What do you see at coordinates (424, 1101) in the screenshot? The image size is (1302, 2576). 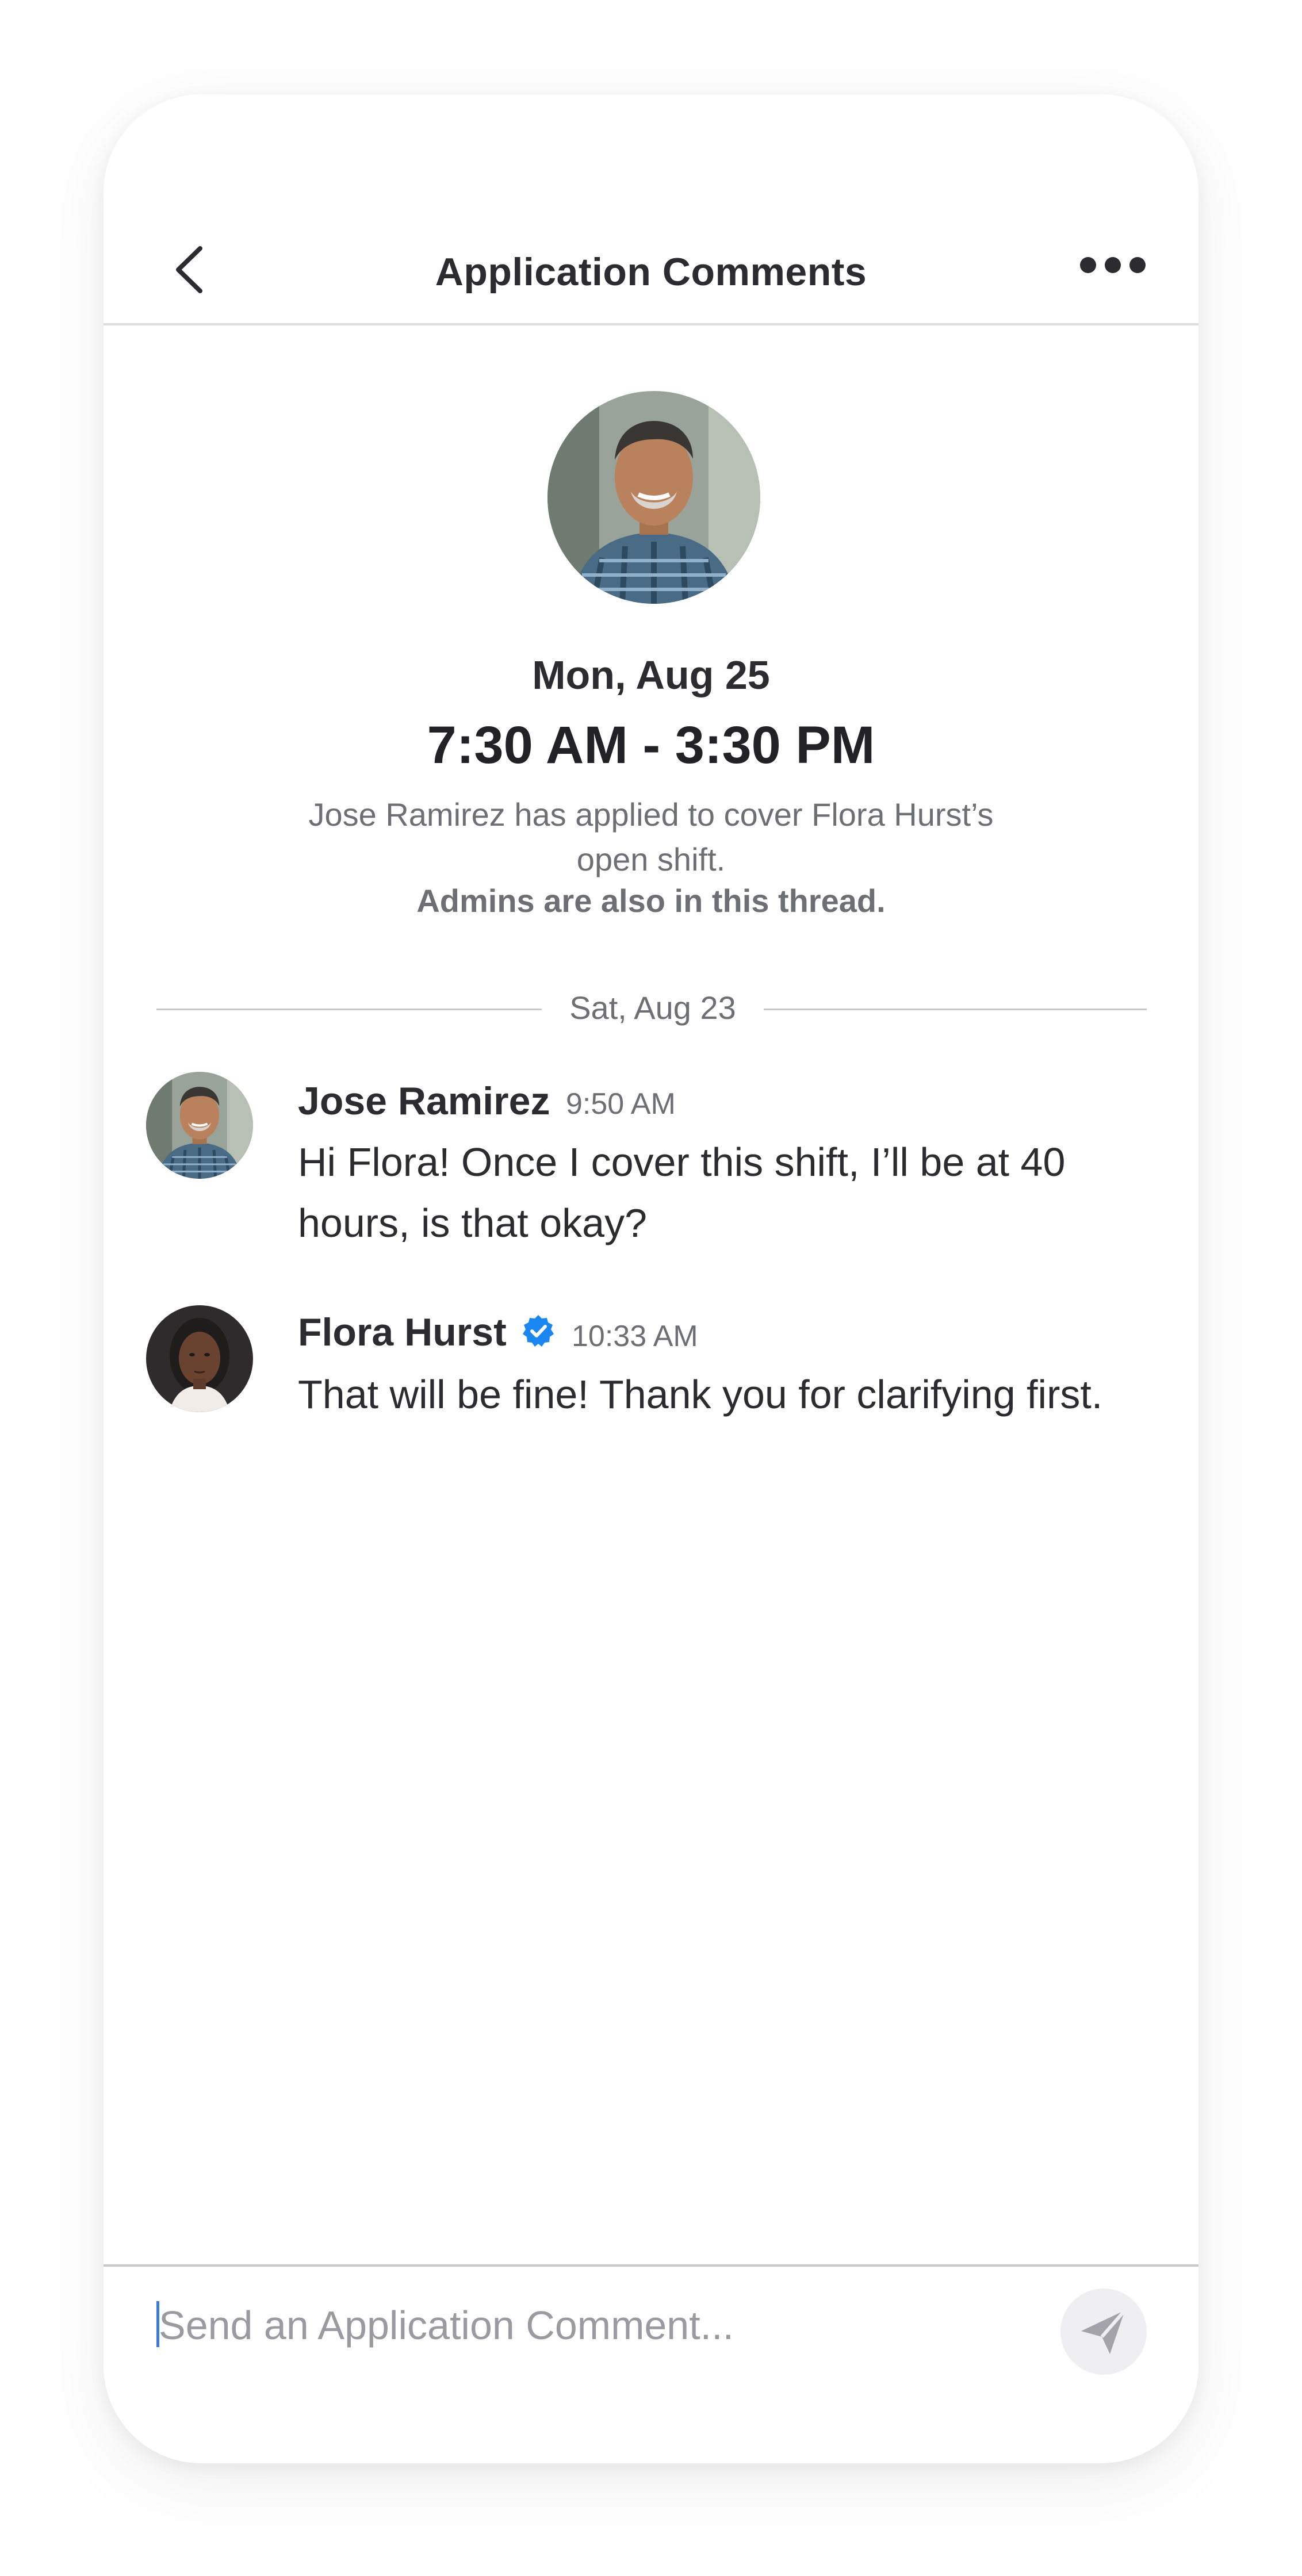 I see `message-author: Jose Ramirez` at bounding box center [424, 1101].